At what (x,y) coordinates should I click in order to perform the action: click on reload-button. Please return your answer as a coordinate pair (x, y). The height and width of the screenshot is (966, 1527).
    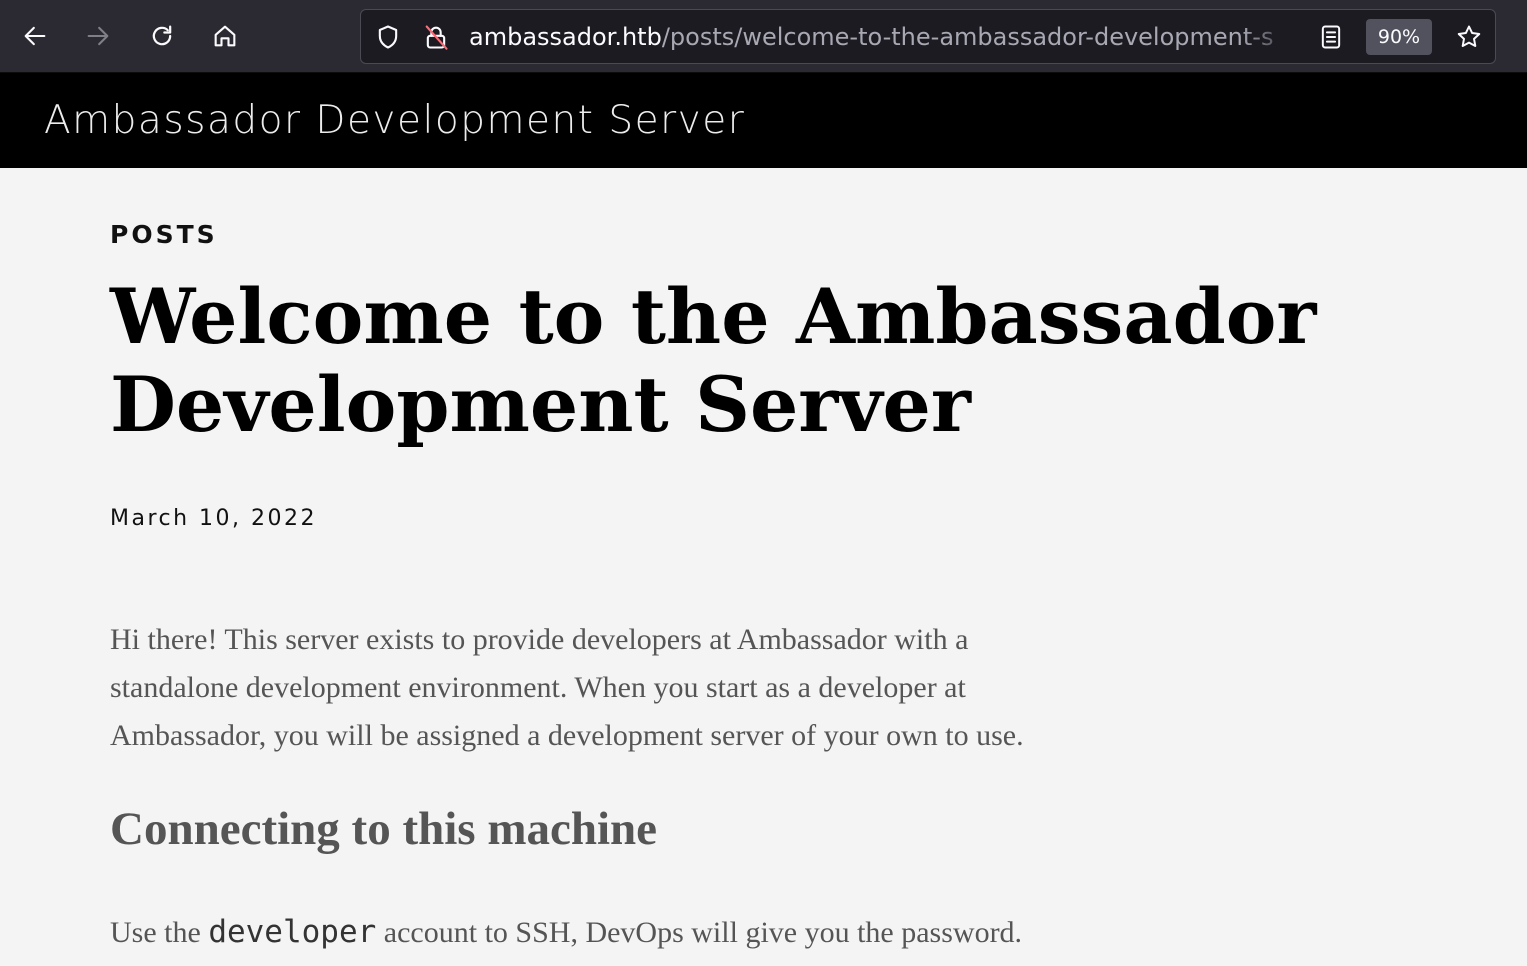
    Looking at the image, I should click on (162, 36).